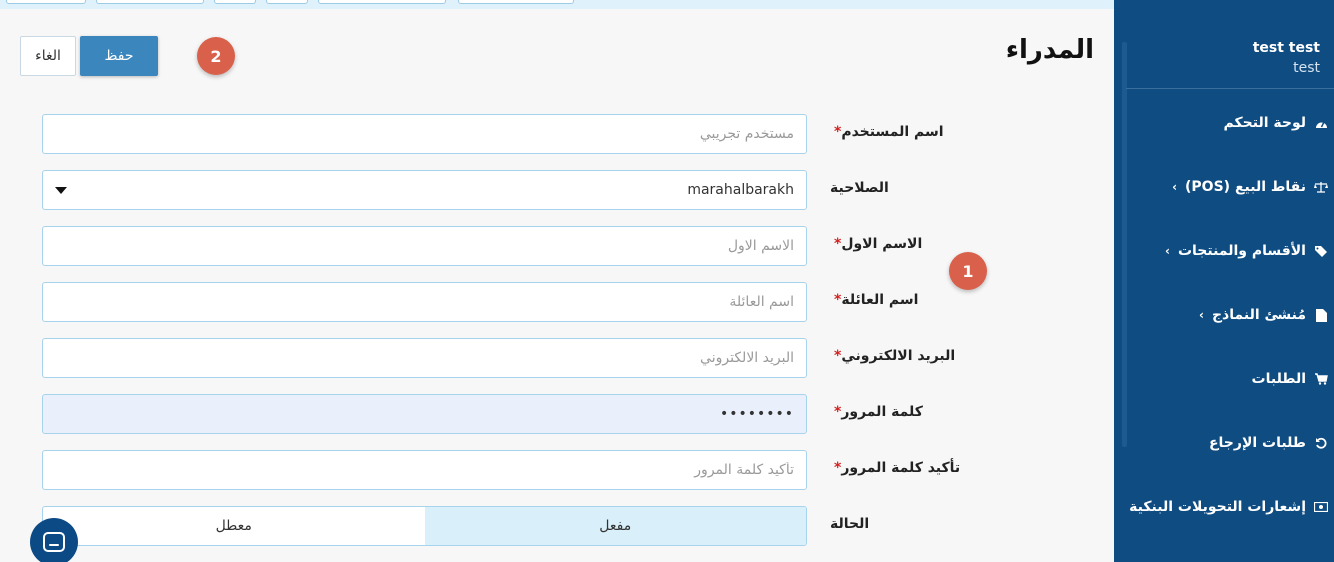 This screenshot has height=562, width=1334. What do you see at coordinates (1321, 251) in the screenshot?
I see `tag-icon` at bounding box center [1321, 251].